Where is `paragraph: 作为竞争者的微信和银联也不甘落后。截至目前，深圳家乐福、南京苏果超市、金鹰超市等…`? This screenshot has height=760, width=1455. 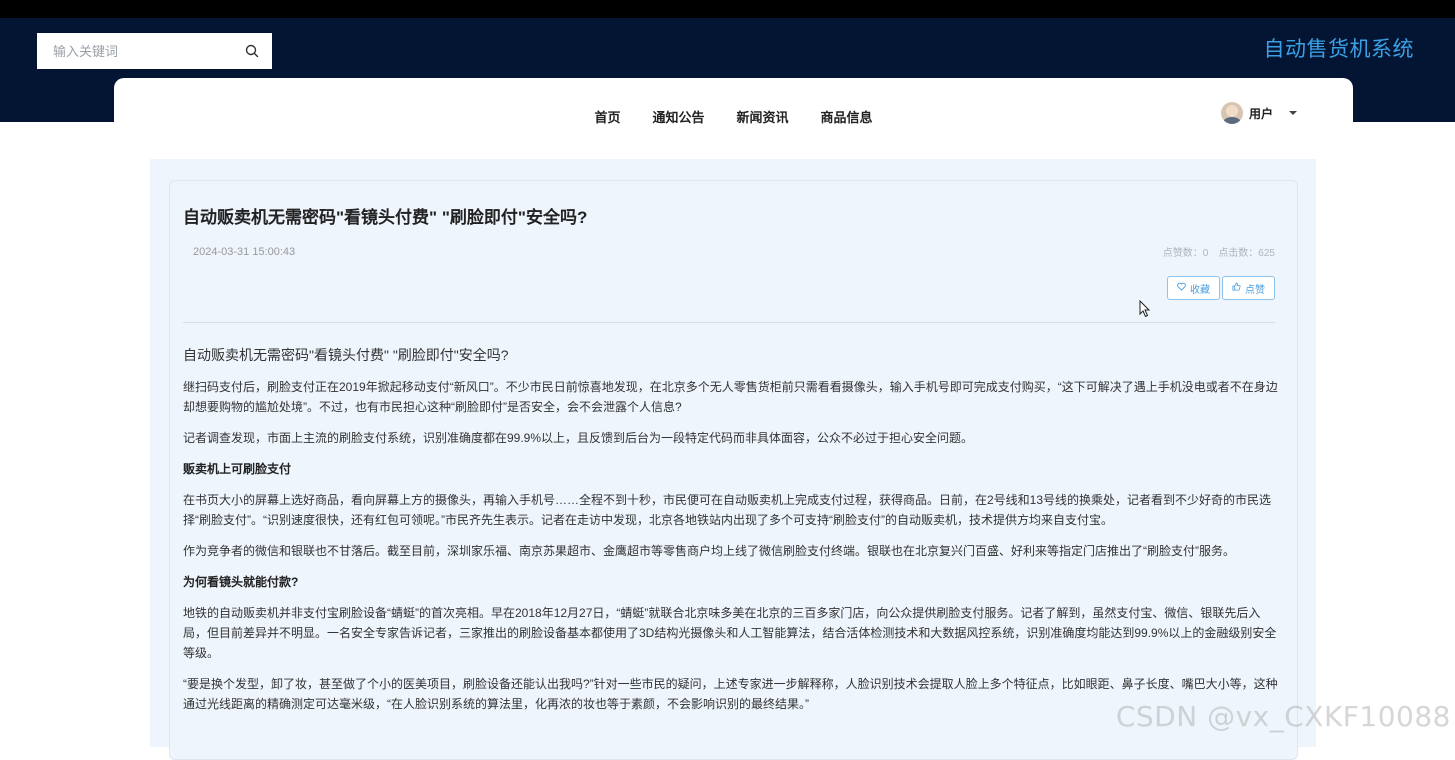 paragraph: 作为竞争者的微信和银联也不甘落后。截至目前，深圳家乐福、南京苏果超市、金鹰超市等… is located at coordinates (709, 551).